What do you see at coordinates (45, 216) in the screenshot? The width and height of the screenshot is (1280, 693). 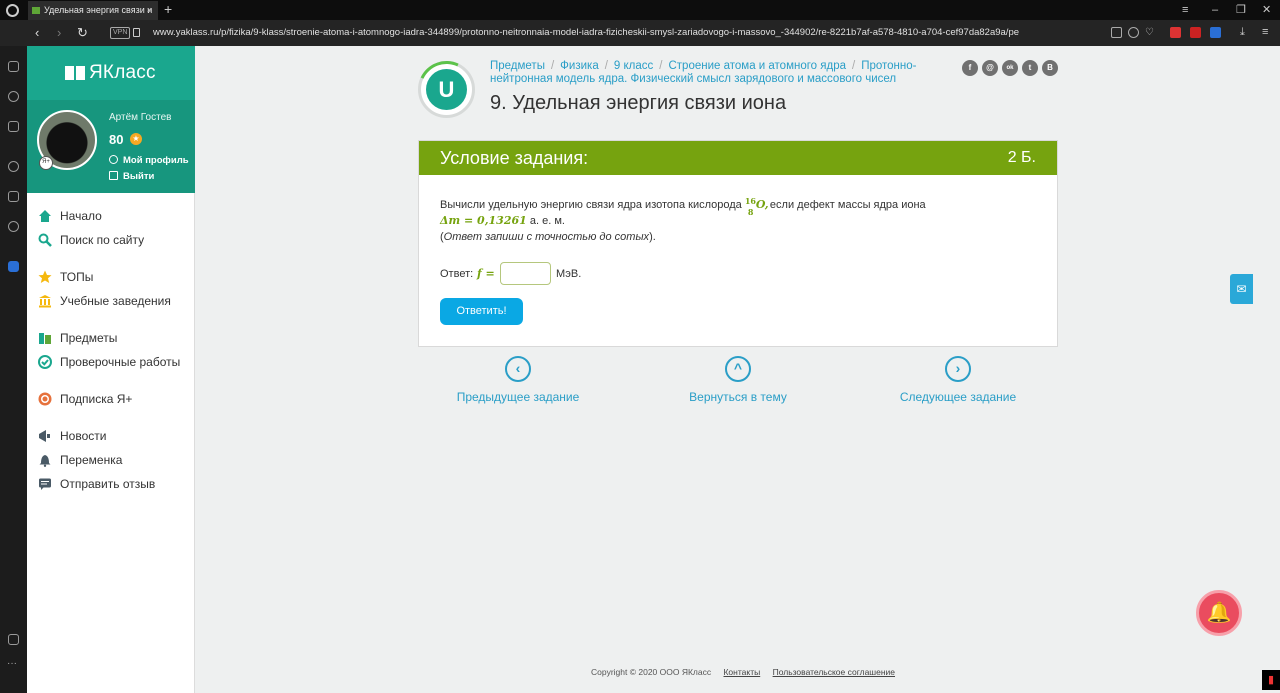 I see `home-icon` at bounding box center [45, 216].